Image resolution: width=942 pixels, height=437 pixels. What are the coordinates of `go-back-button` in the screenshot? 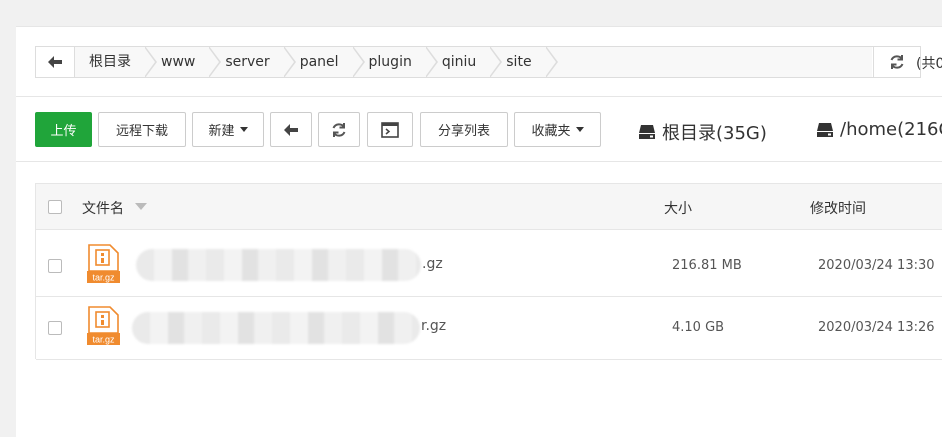 It's located at (291, 129).